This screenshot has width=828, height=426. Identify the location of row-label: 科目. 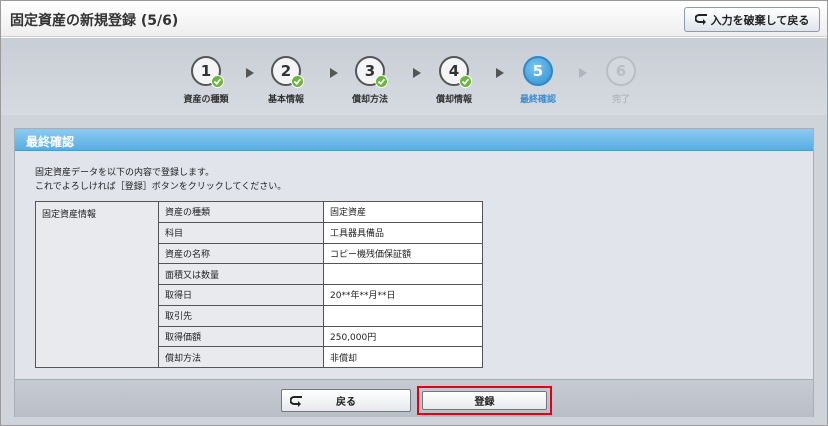
(241, 232).